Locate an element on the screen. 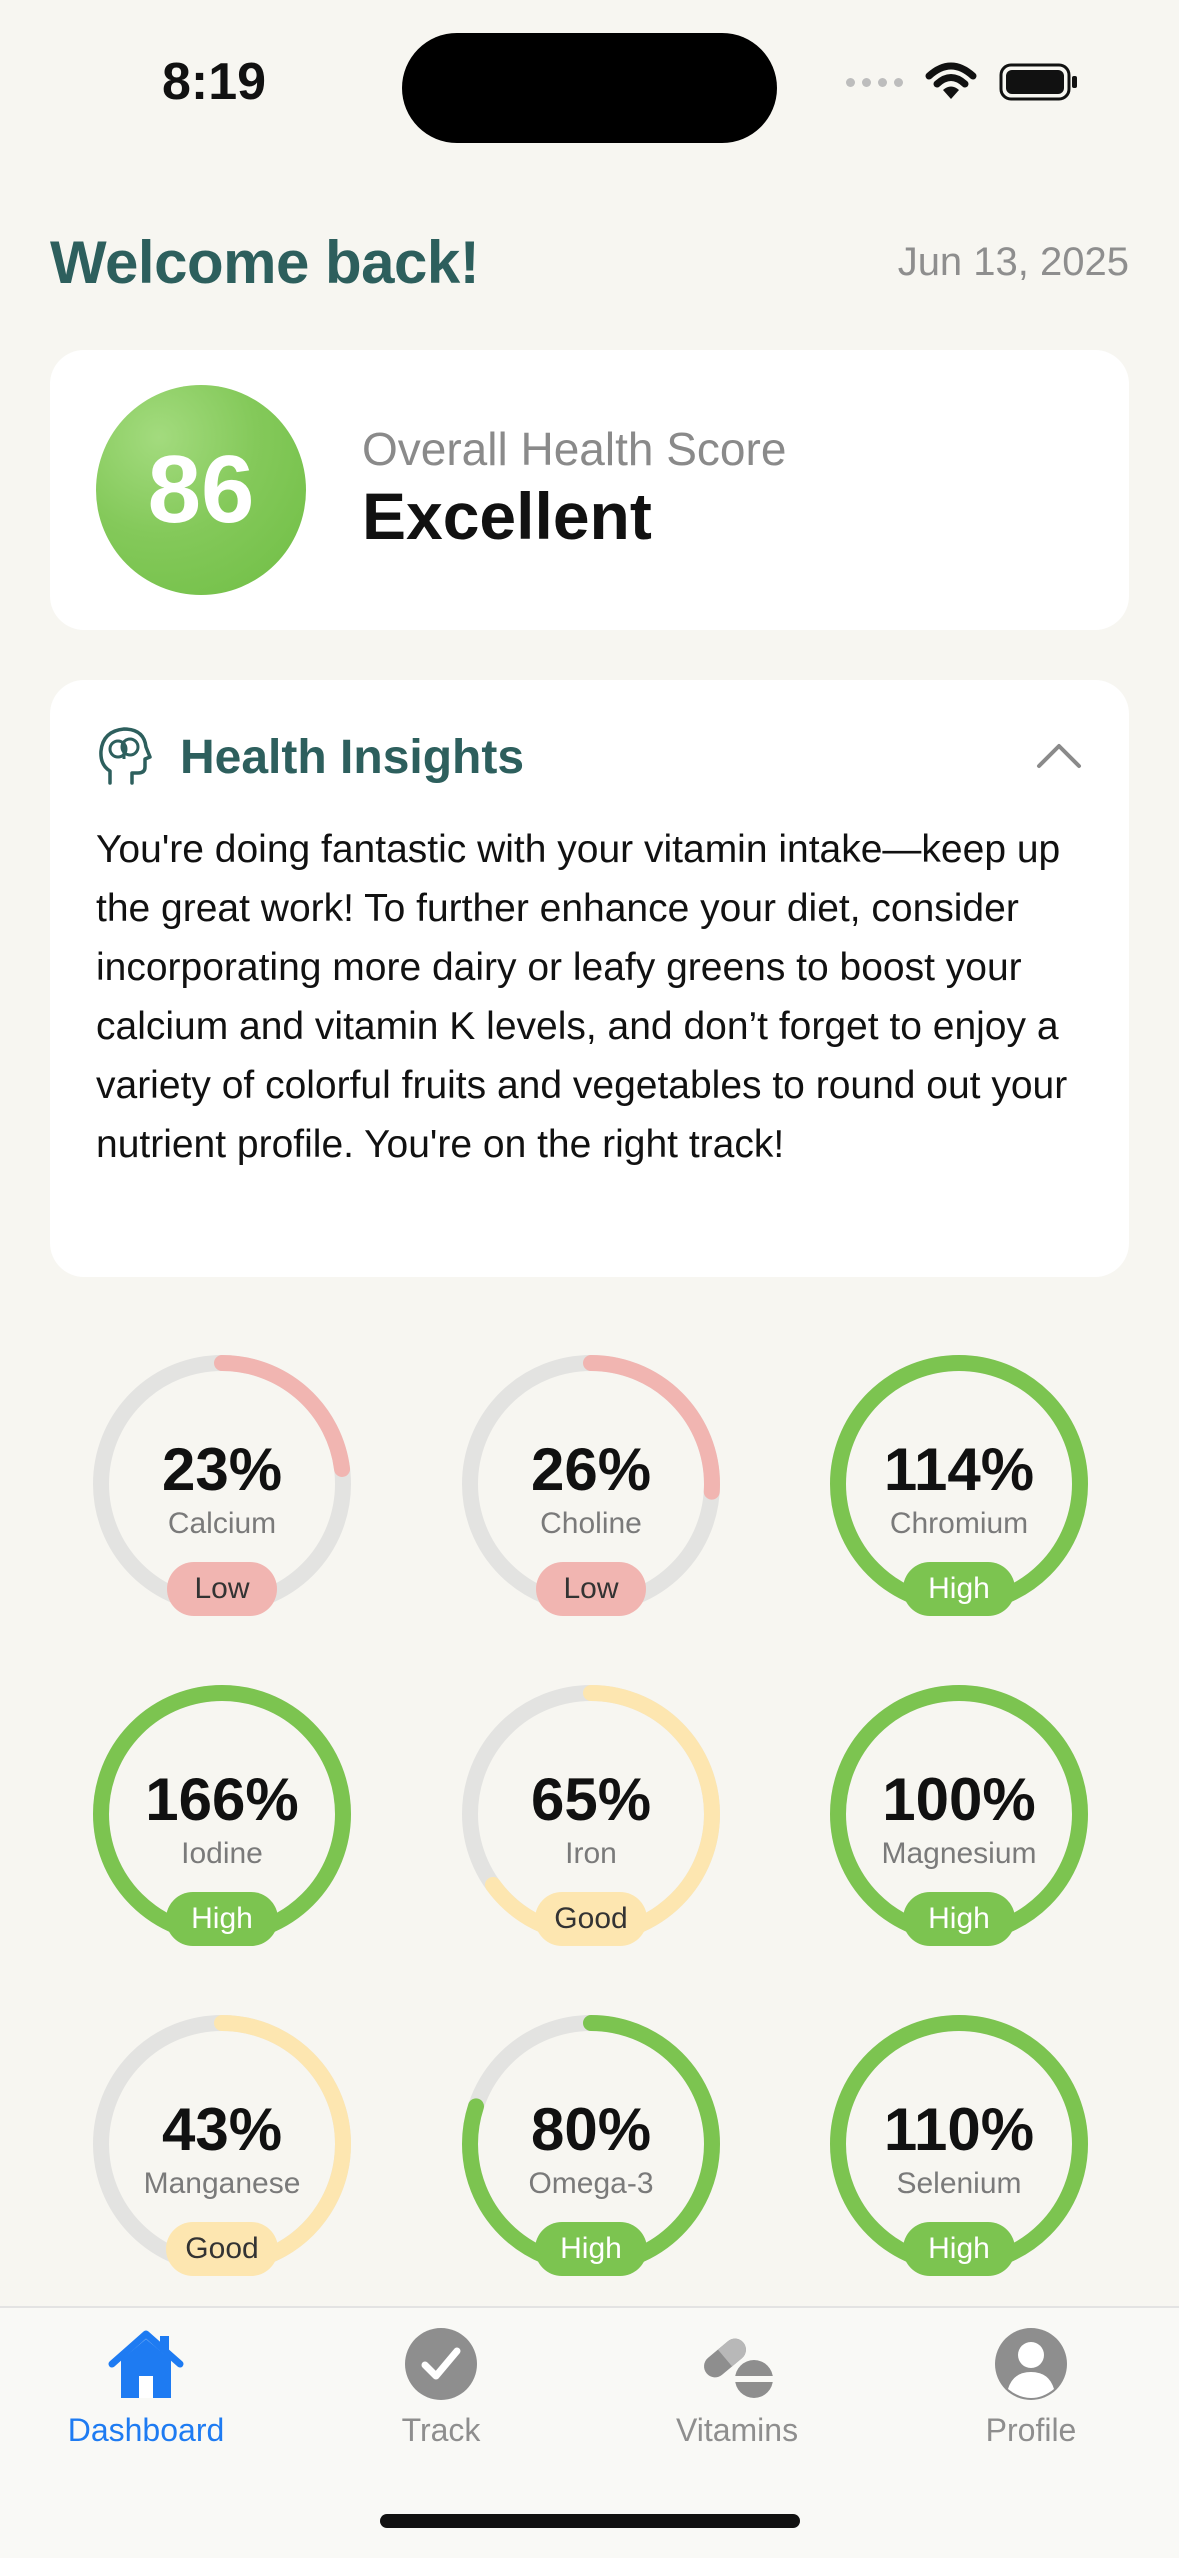 The height and width of the screenshot is (2558, 1179). house-icon is located at coordinates (146, 2364).